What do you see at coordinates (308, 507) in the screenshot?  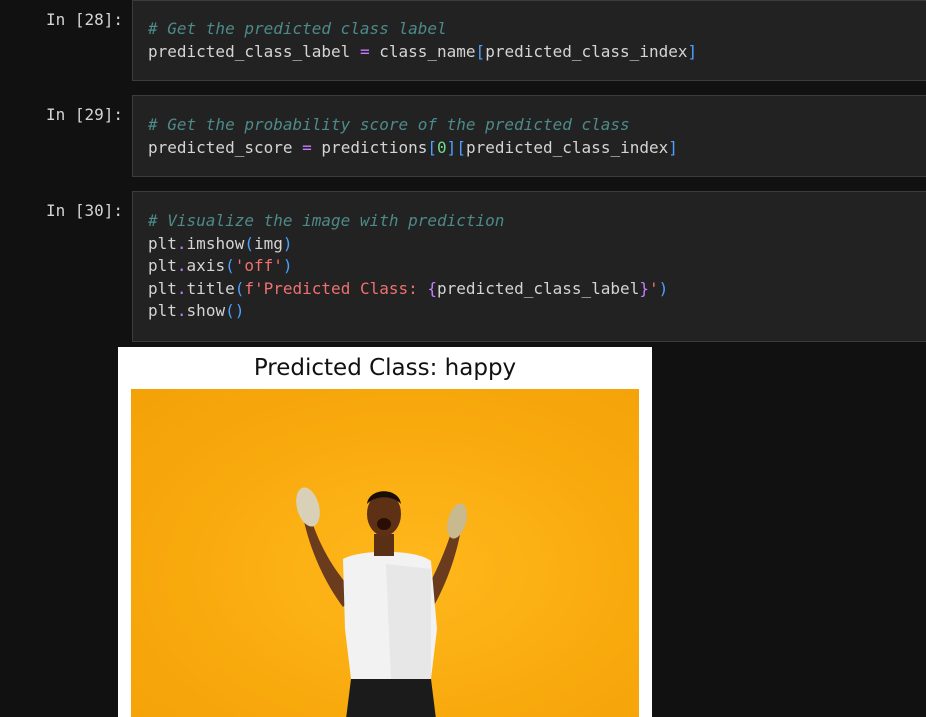 I see `money-left-icon` at bounding box center [308, 507].